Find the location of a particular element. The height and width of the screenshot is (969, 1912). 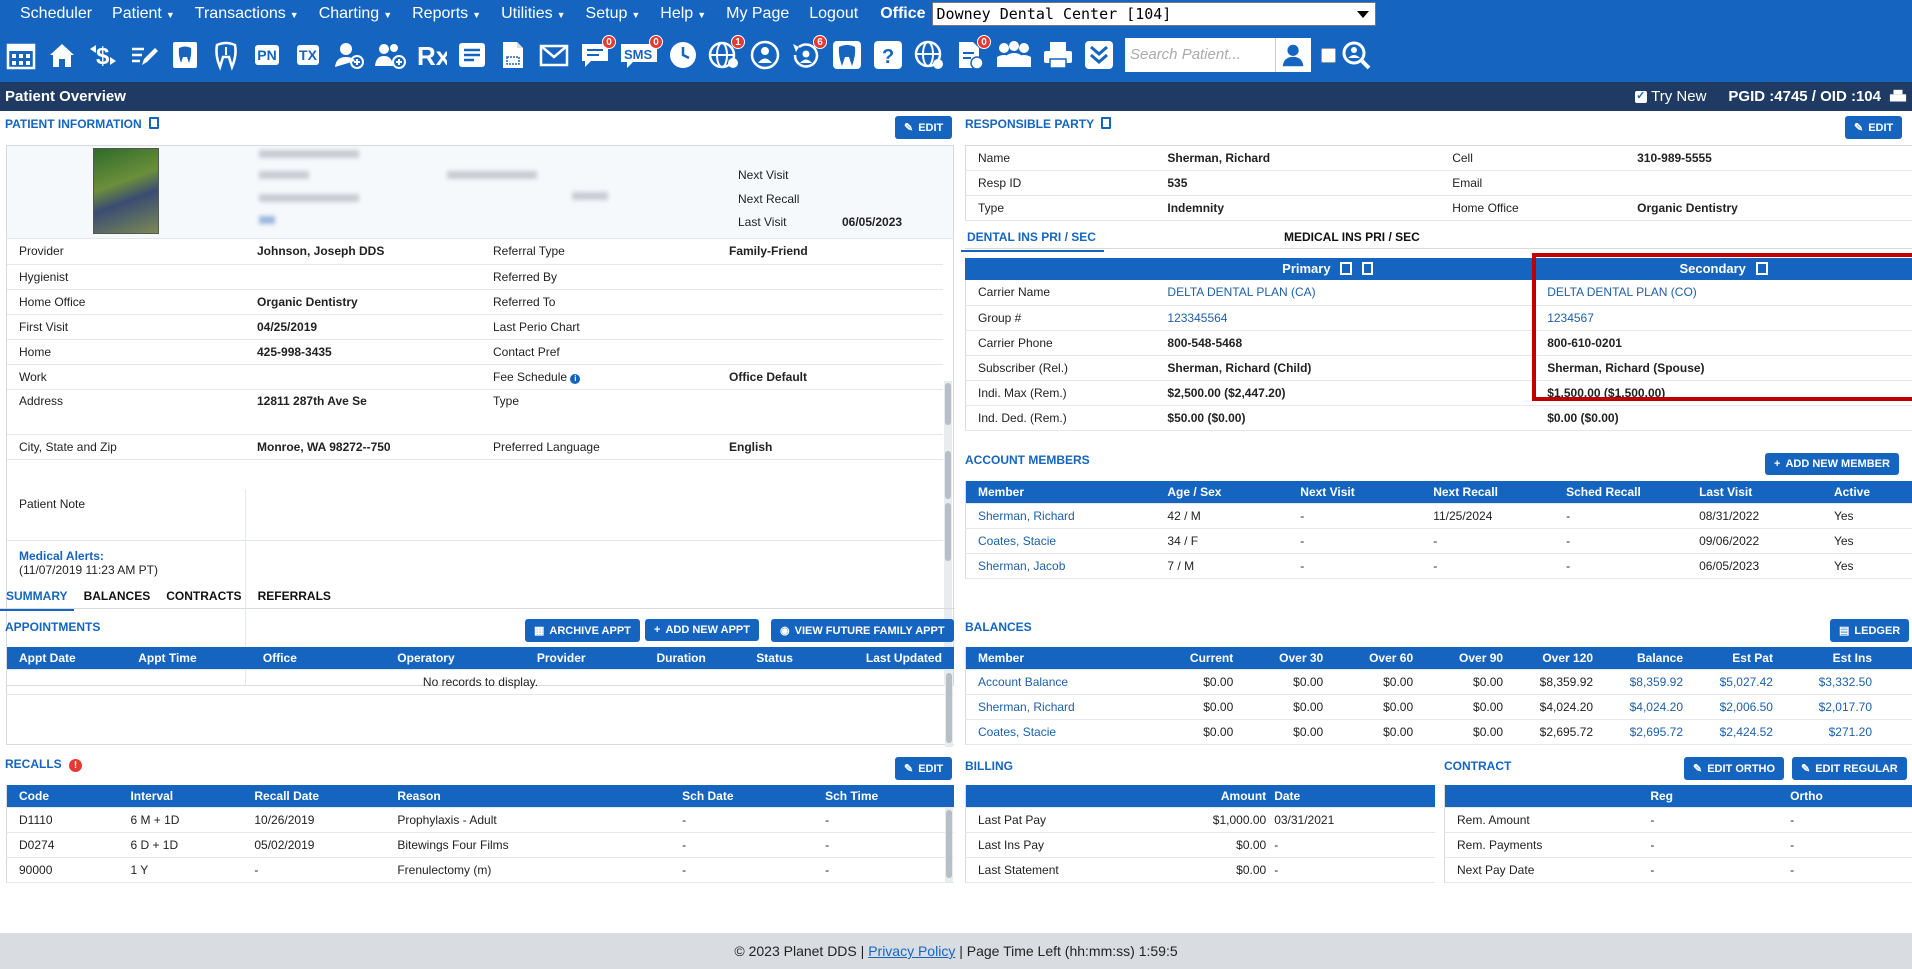

table-row: Coates, Stacie 34 / F - - -09/06/2022 Yes is located at coordinates (1438, 541).